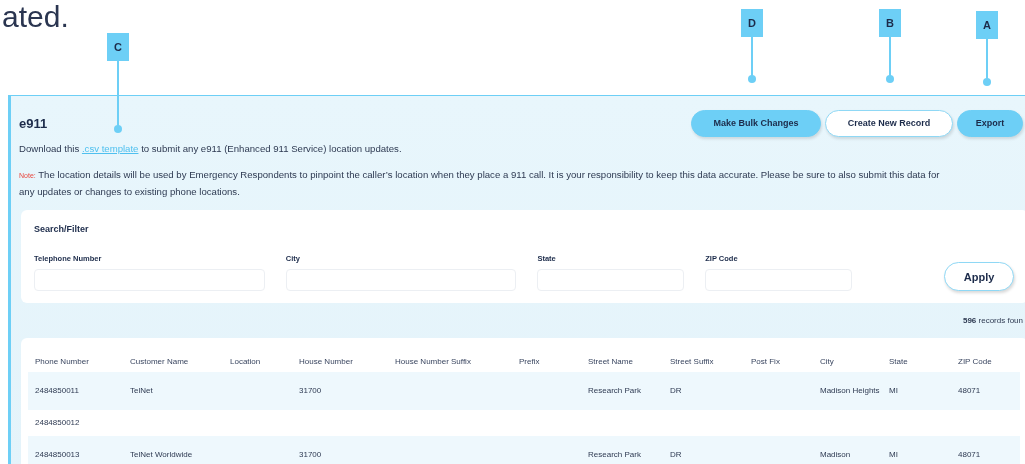 The width and height of the screenshot is (1025, 464). Describe the element at coordinates (692, 361) in the screenshot. I see `column-header: Street Suffix` at that location.